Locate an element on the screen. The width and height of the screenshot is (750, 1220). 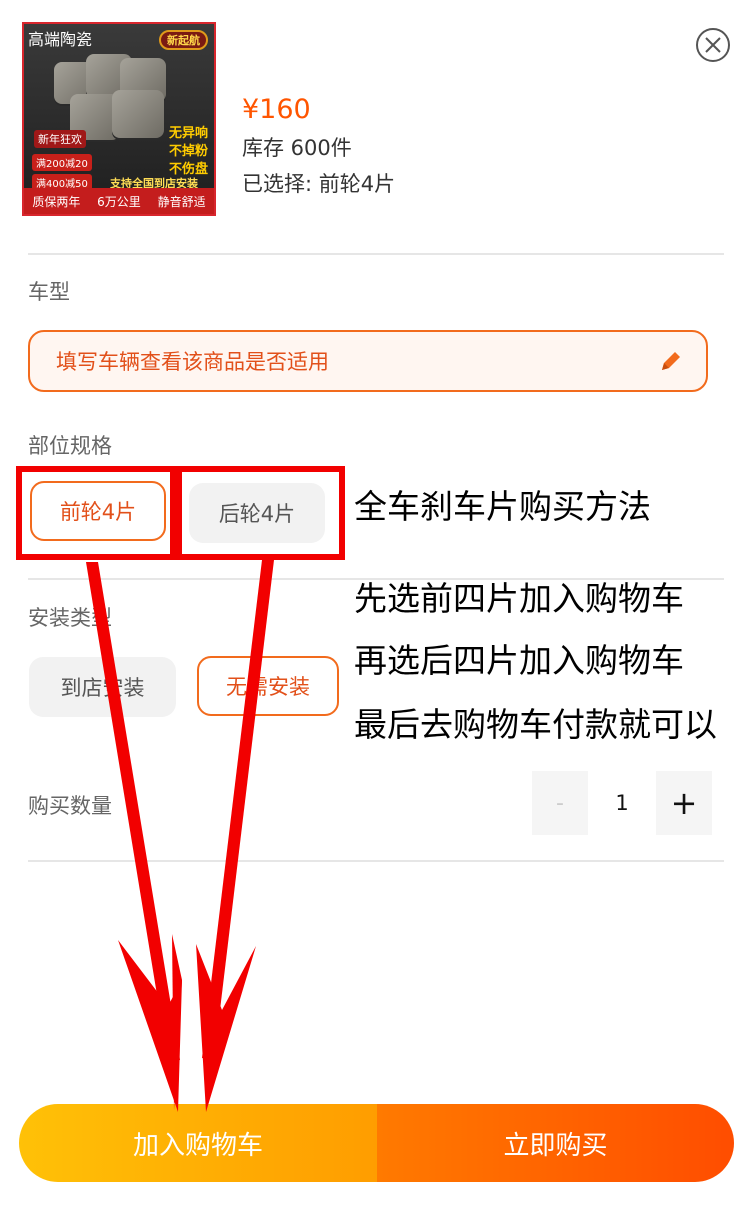
annotation-line: 最后去购物车付款就可以 is located at coordinates (535, 724).